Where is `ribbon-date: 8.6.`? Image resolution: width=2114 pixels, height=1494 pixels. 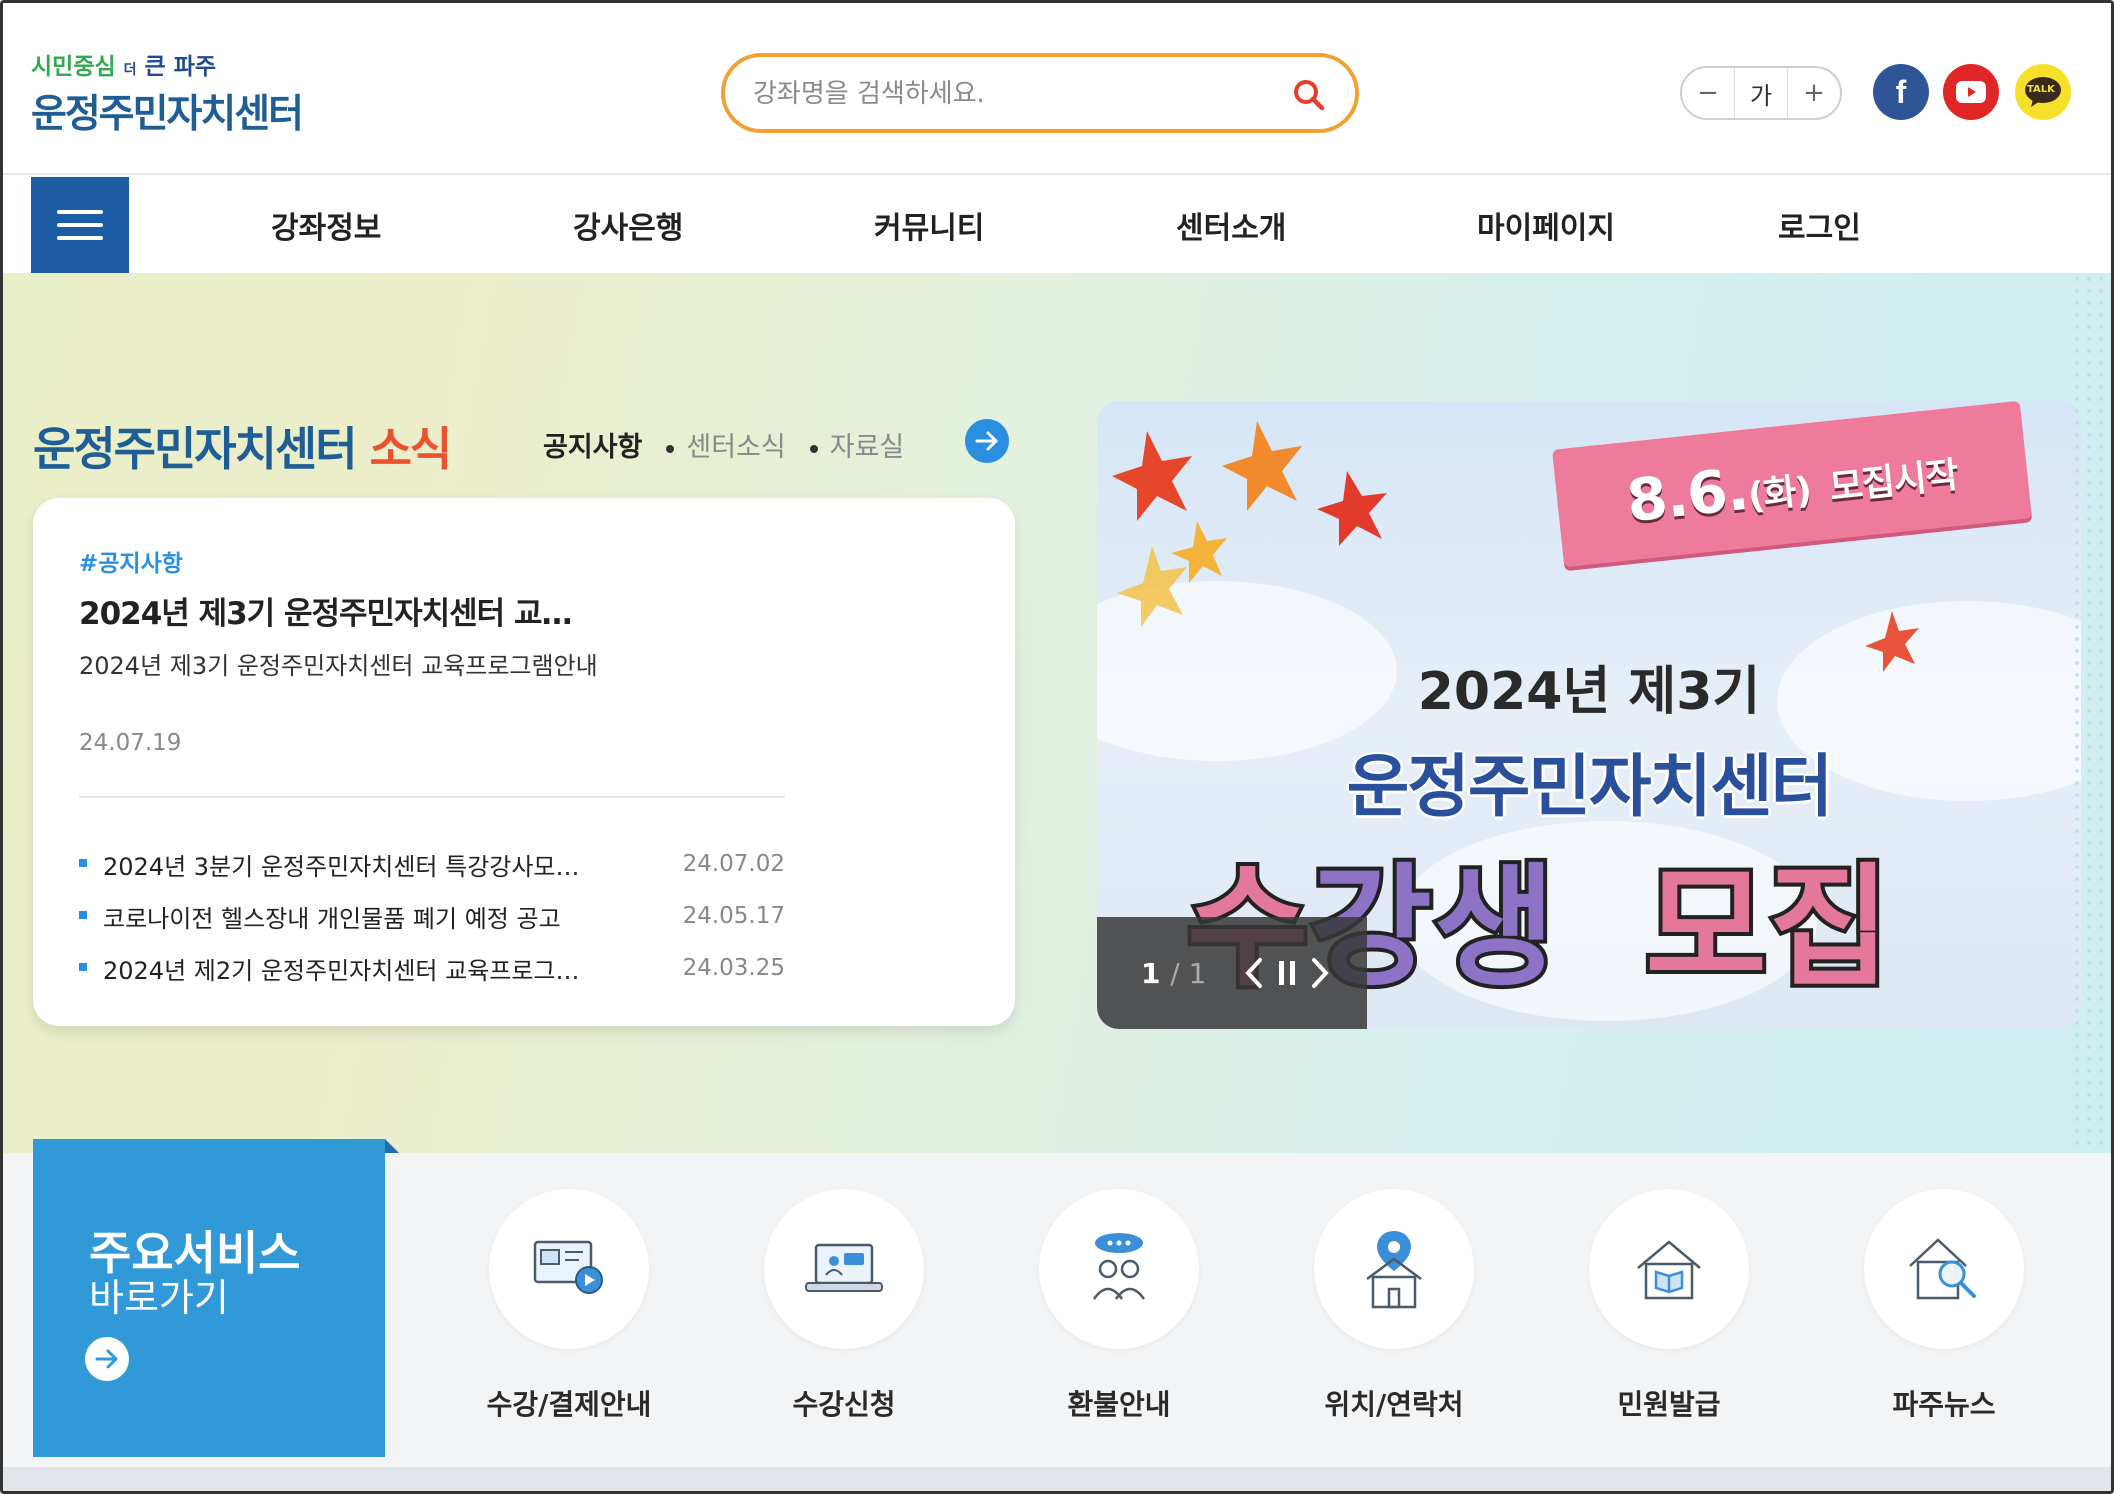
ribbon-date: 8.6. is located at coordinates (1687, 495).